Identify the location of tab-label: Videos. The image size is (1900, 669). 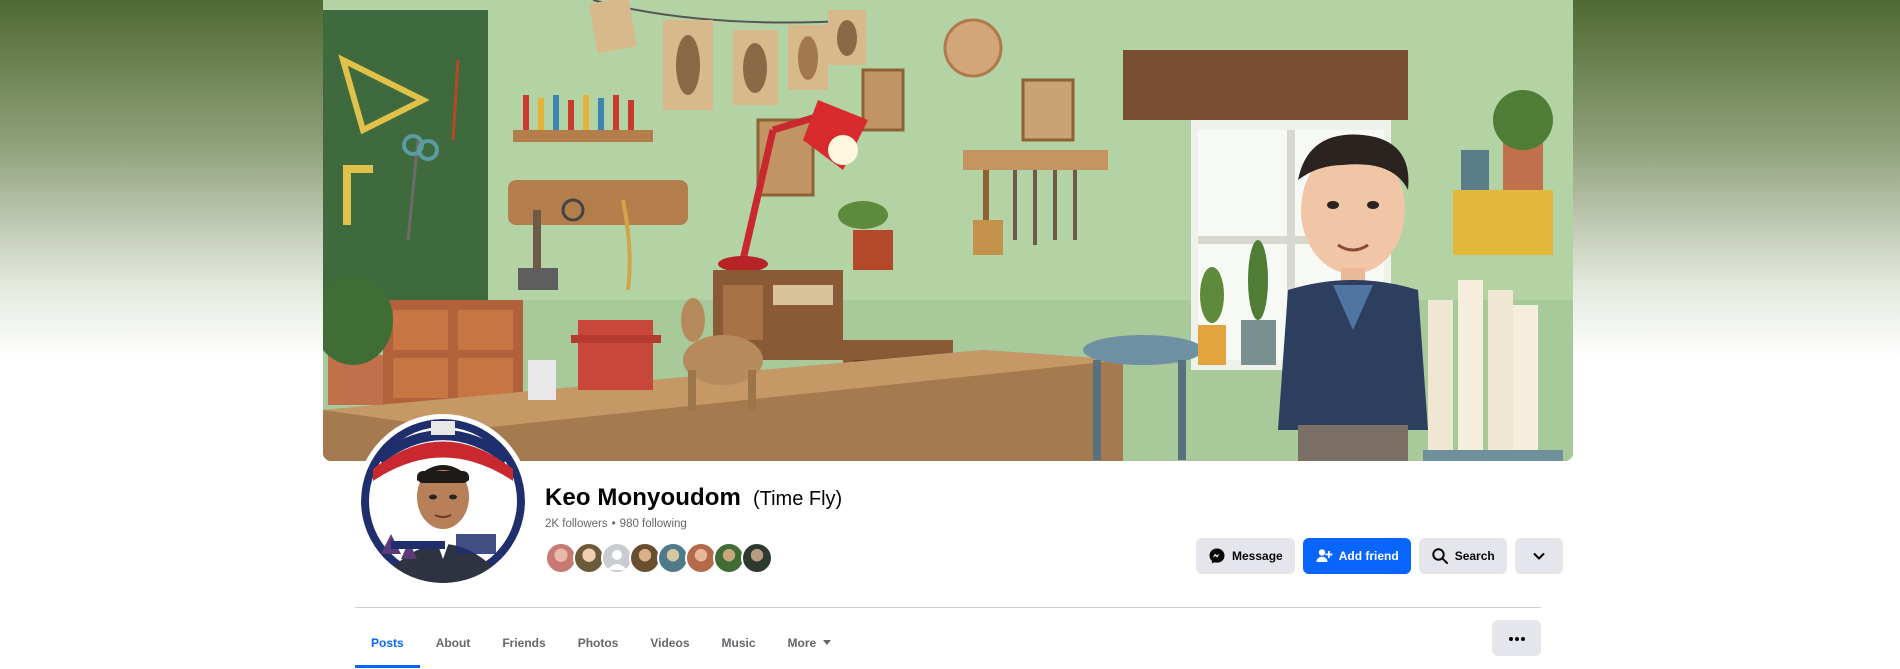
(670, 643).